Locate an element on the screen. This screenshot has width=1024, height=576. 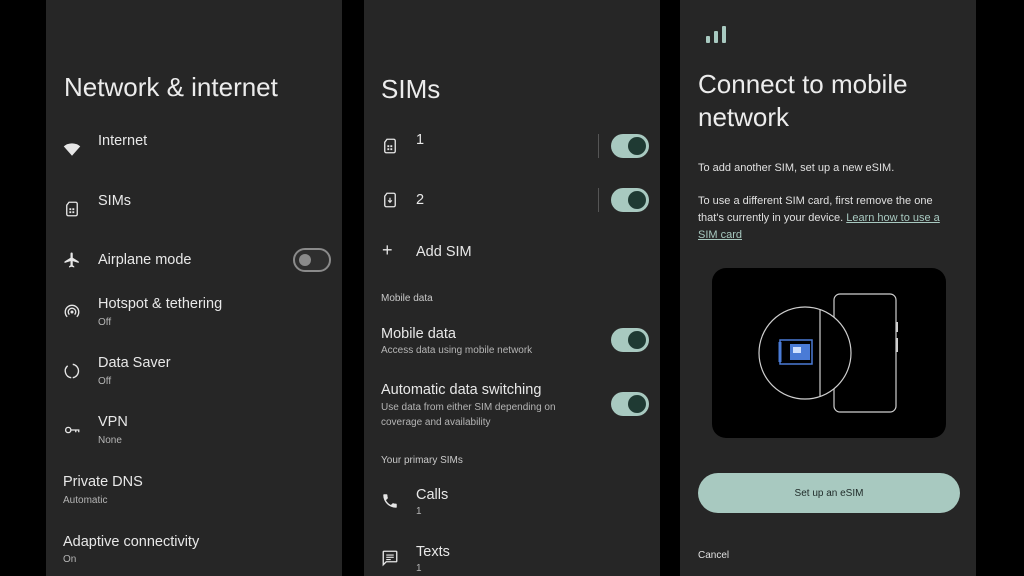
sim-2-label: 2 is located at coordinates (420, 200).